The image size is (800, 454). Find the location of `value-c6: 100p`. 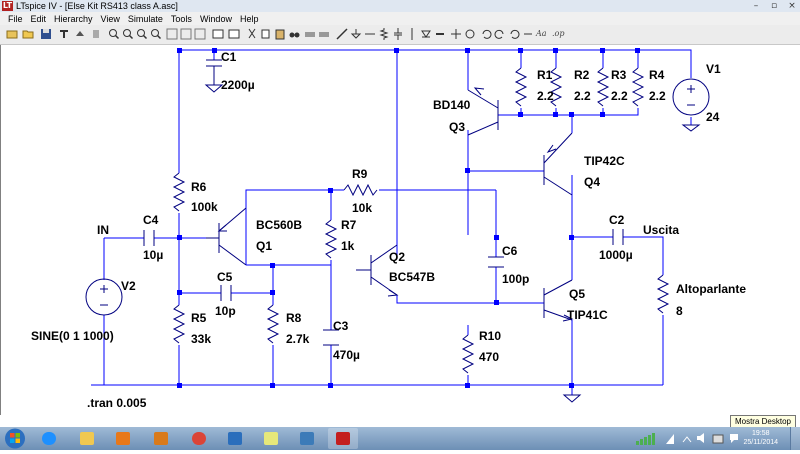

value-c6: 100p is located at coordinates (515, 279).